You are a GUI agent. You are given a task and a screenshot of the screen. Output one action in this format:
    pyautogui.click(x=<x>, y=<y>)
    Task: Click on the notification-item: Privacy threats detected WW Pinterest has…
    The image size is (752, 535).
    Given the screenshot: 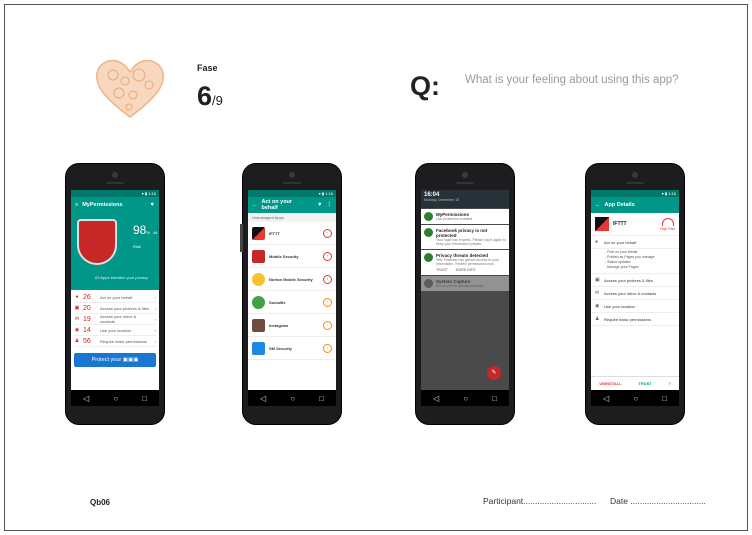 What is the action you would take?
    pyautogui.click(x=465, y=262)
    